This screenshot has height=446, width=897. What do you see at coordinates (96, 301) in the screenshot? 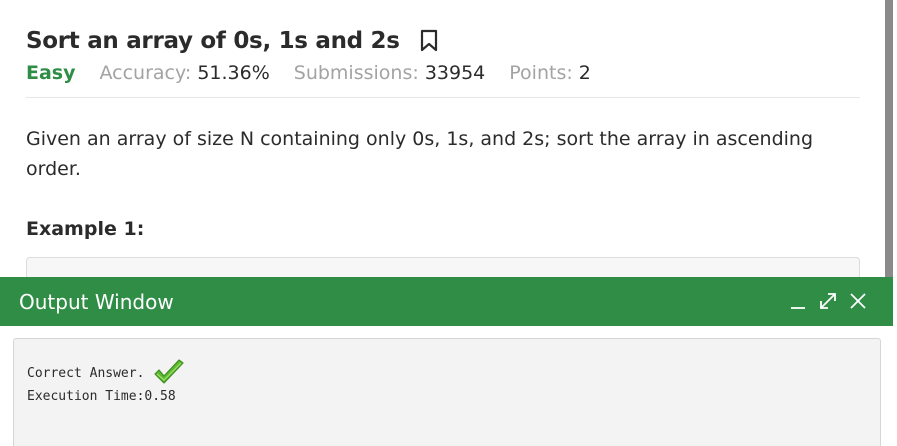
I see `output-window-title: Output Window` at bounding box center [96, 301].